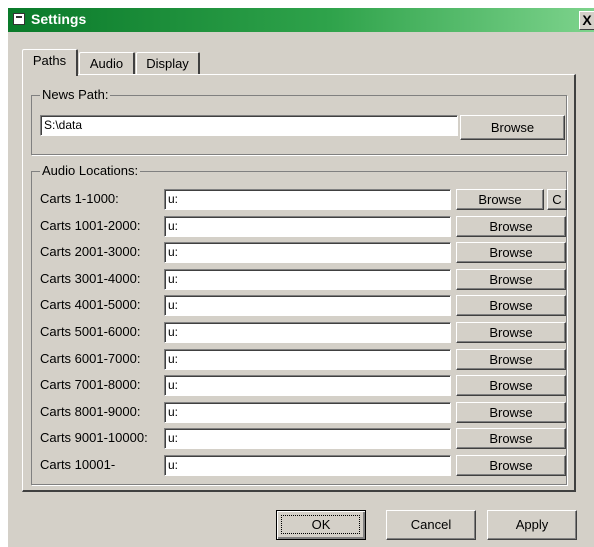  Describe the element at coordinates (90, 251) in the screenshot. I see `audio-row-label: Carts 2001-3000:` at that location.